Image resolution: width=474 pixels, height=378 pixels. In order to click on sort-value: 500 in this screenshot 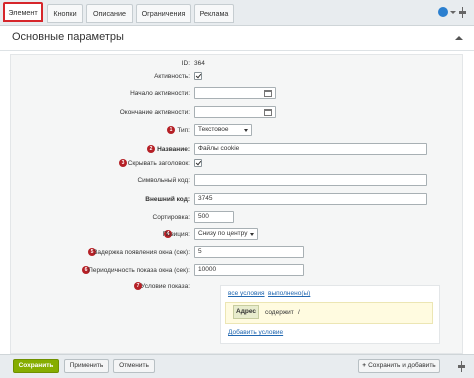, I will do `click(203, 216)`.